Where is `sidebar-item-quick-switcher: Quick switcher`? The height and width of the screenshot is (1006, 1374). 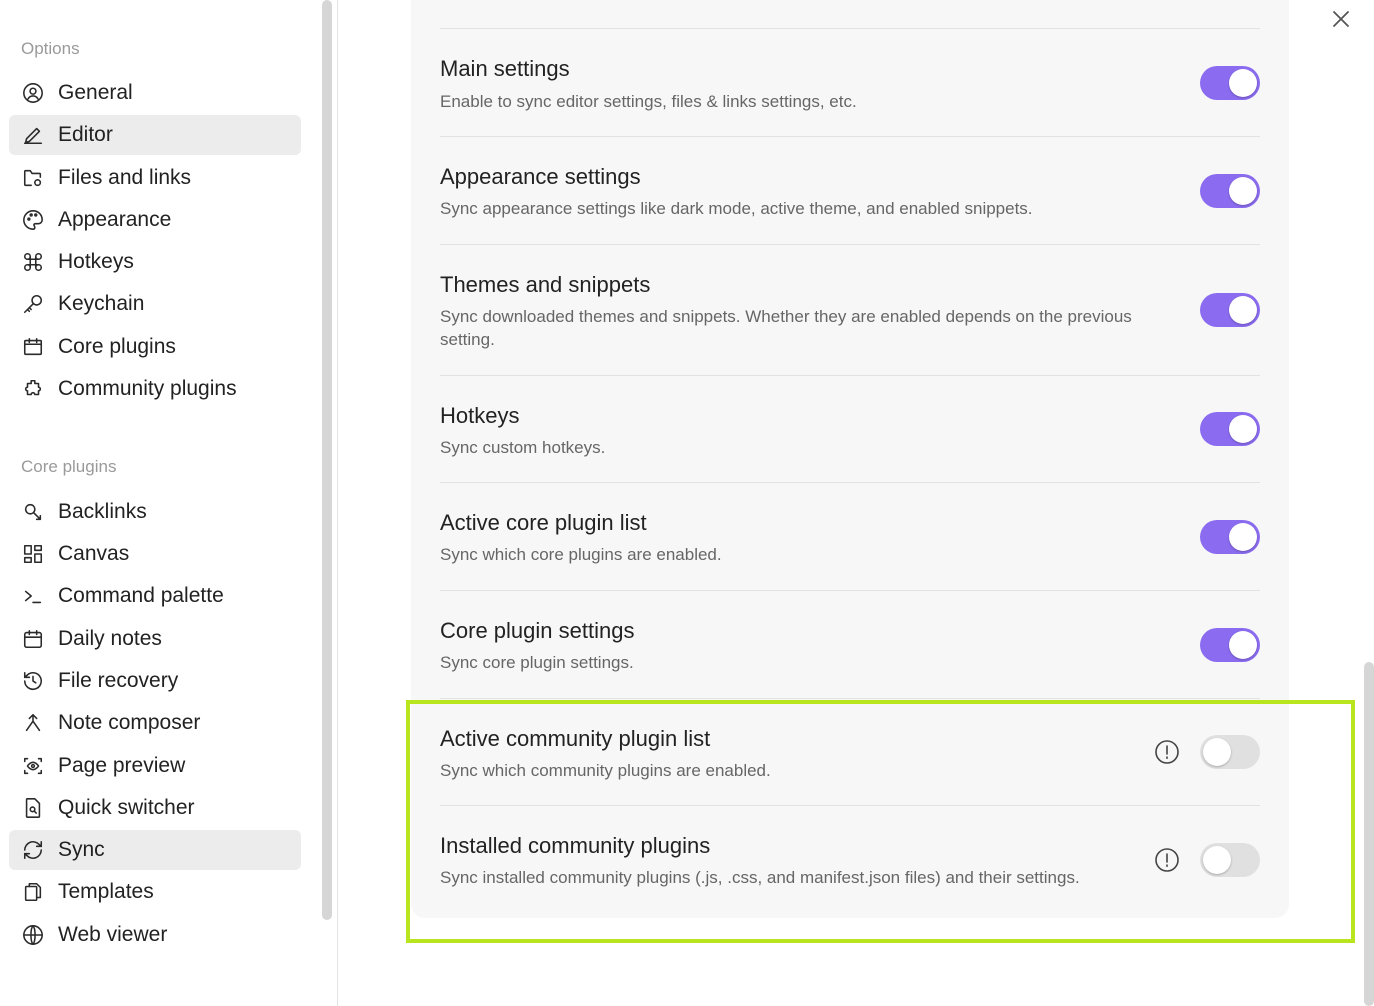 sidebar-item-quick-switcher: Quick switcher is located at coordinates (155, 808).